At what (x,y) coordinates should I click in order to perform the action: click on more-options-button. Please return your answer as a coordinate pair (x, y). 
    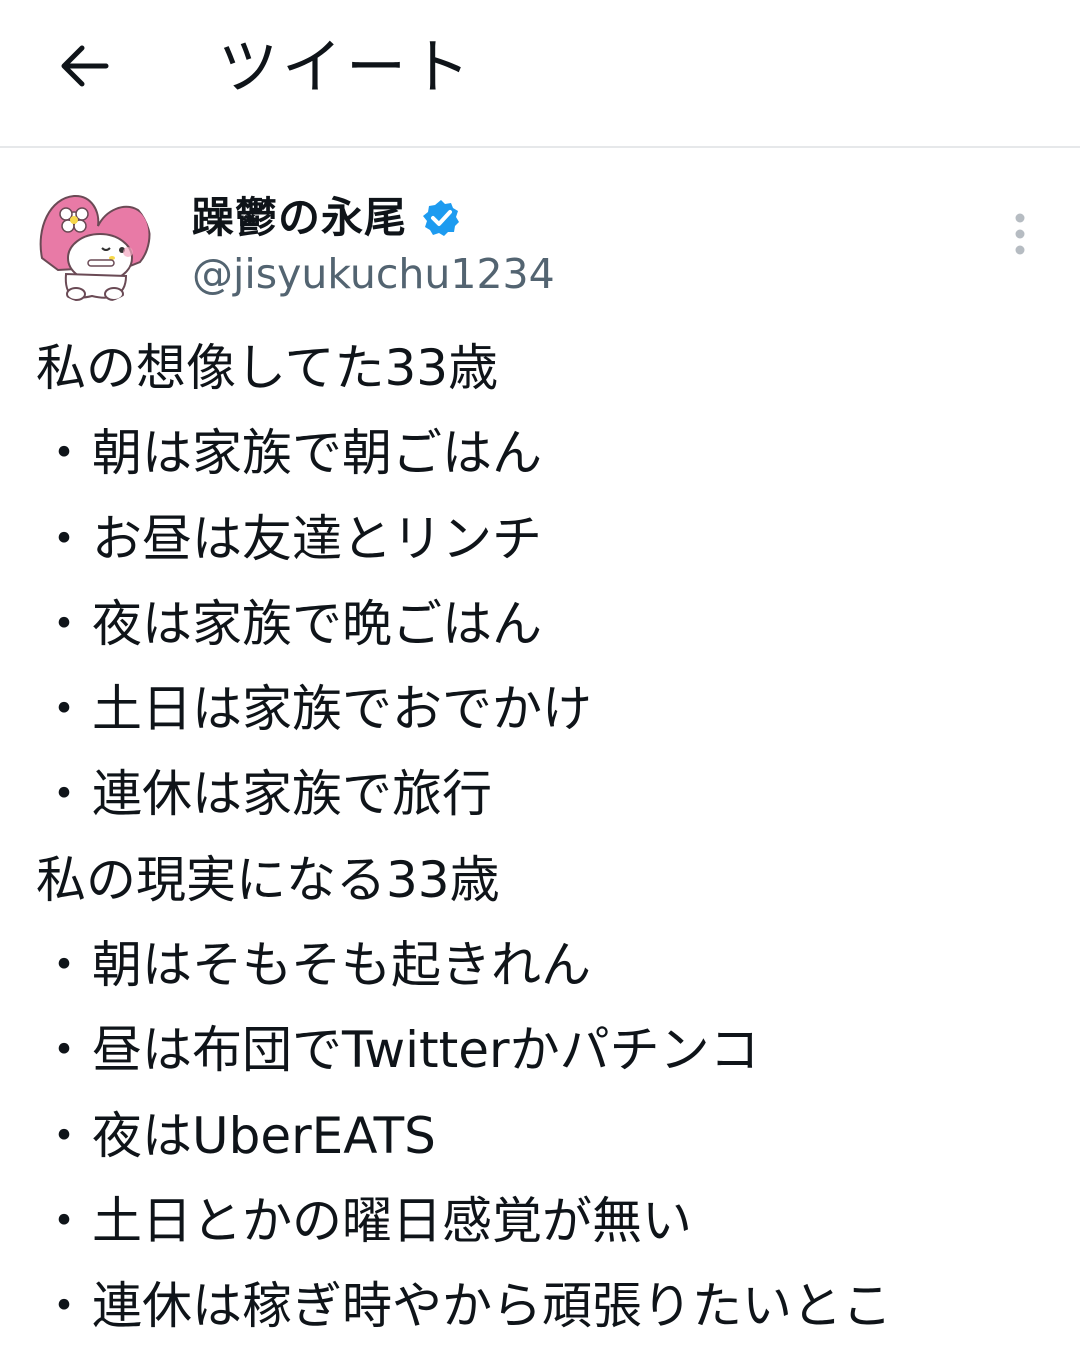
    Looking at the image, I should click on (1020, 234).